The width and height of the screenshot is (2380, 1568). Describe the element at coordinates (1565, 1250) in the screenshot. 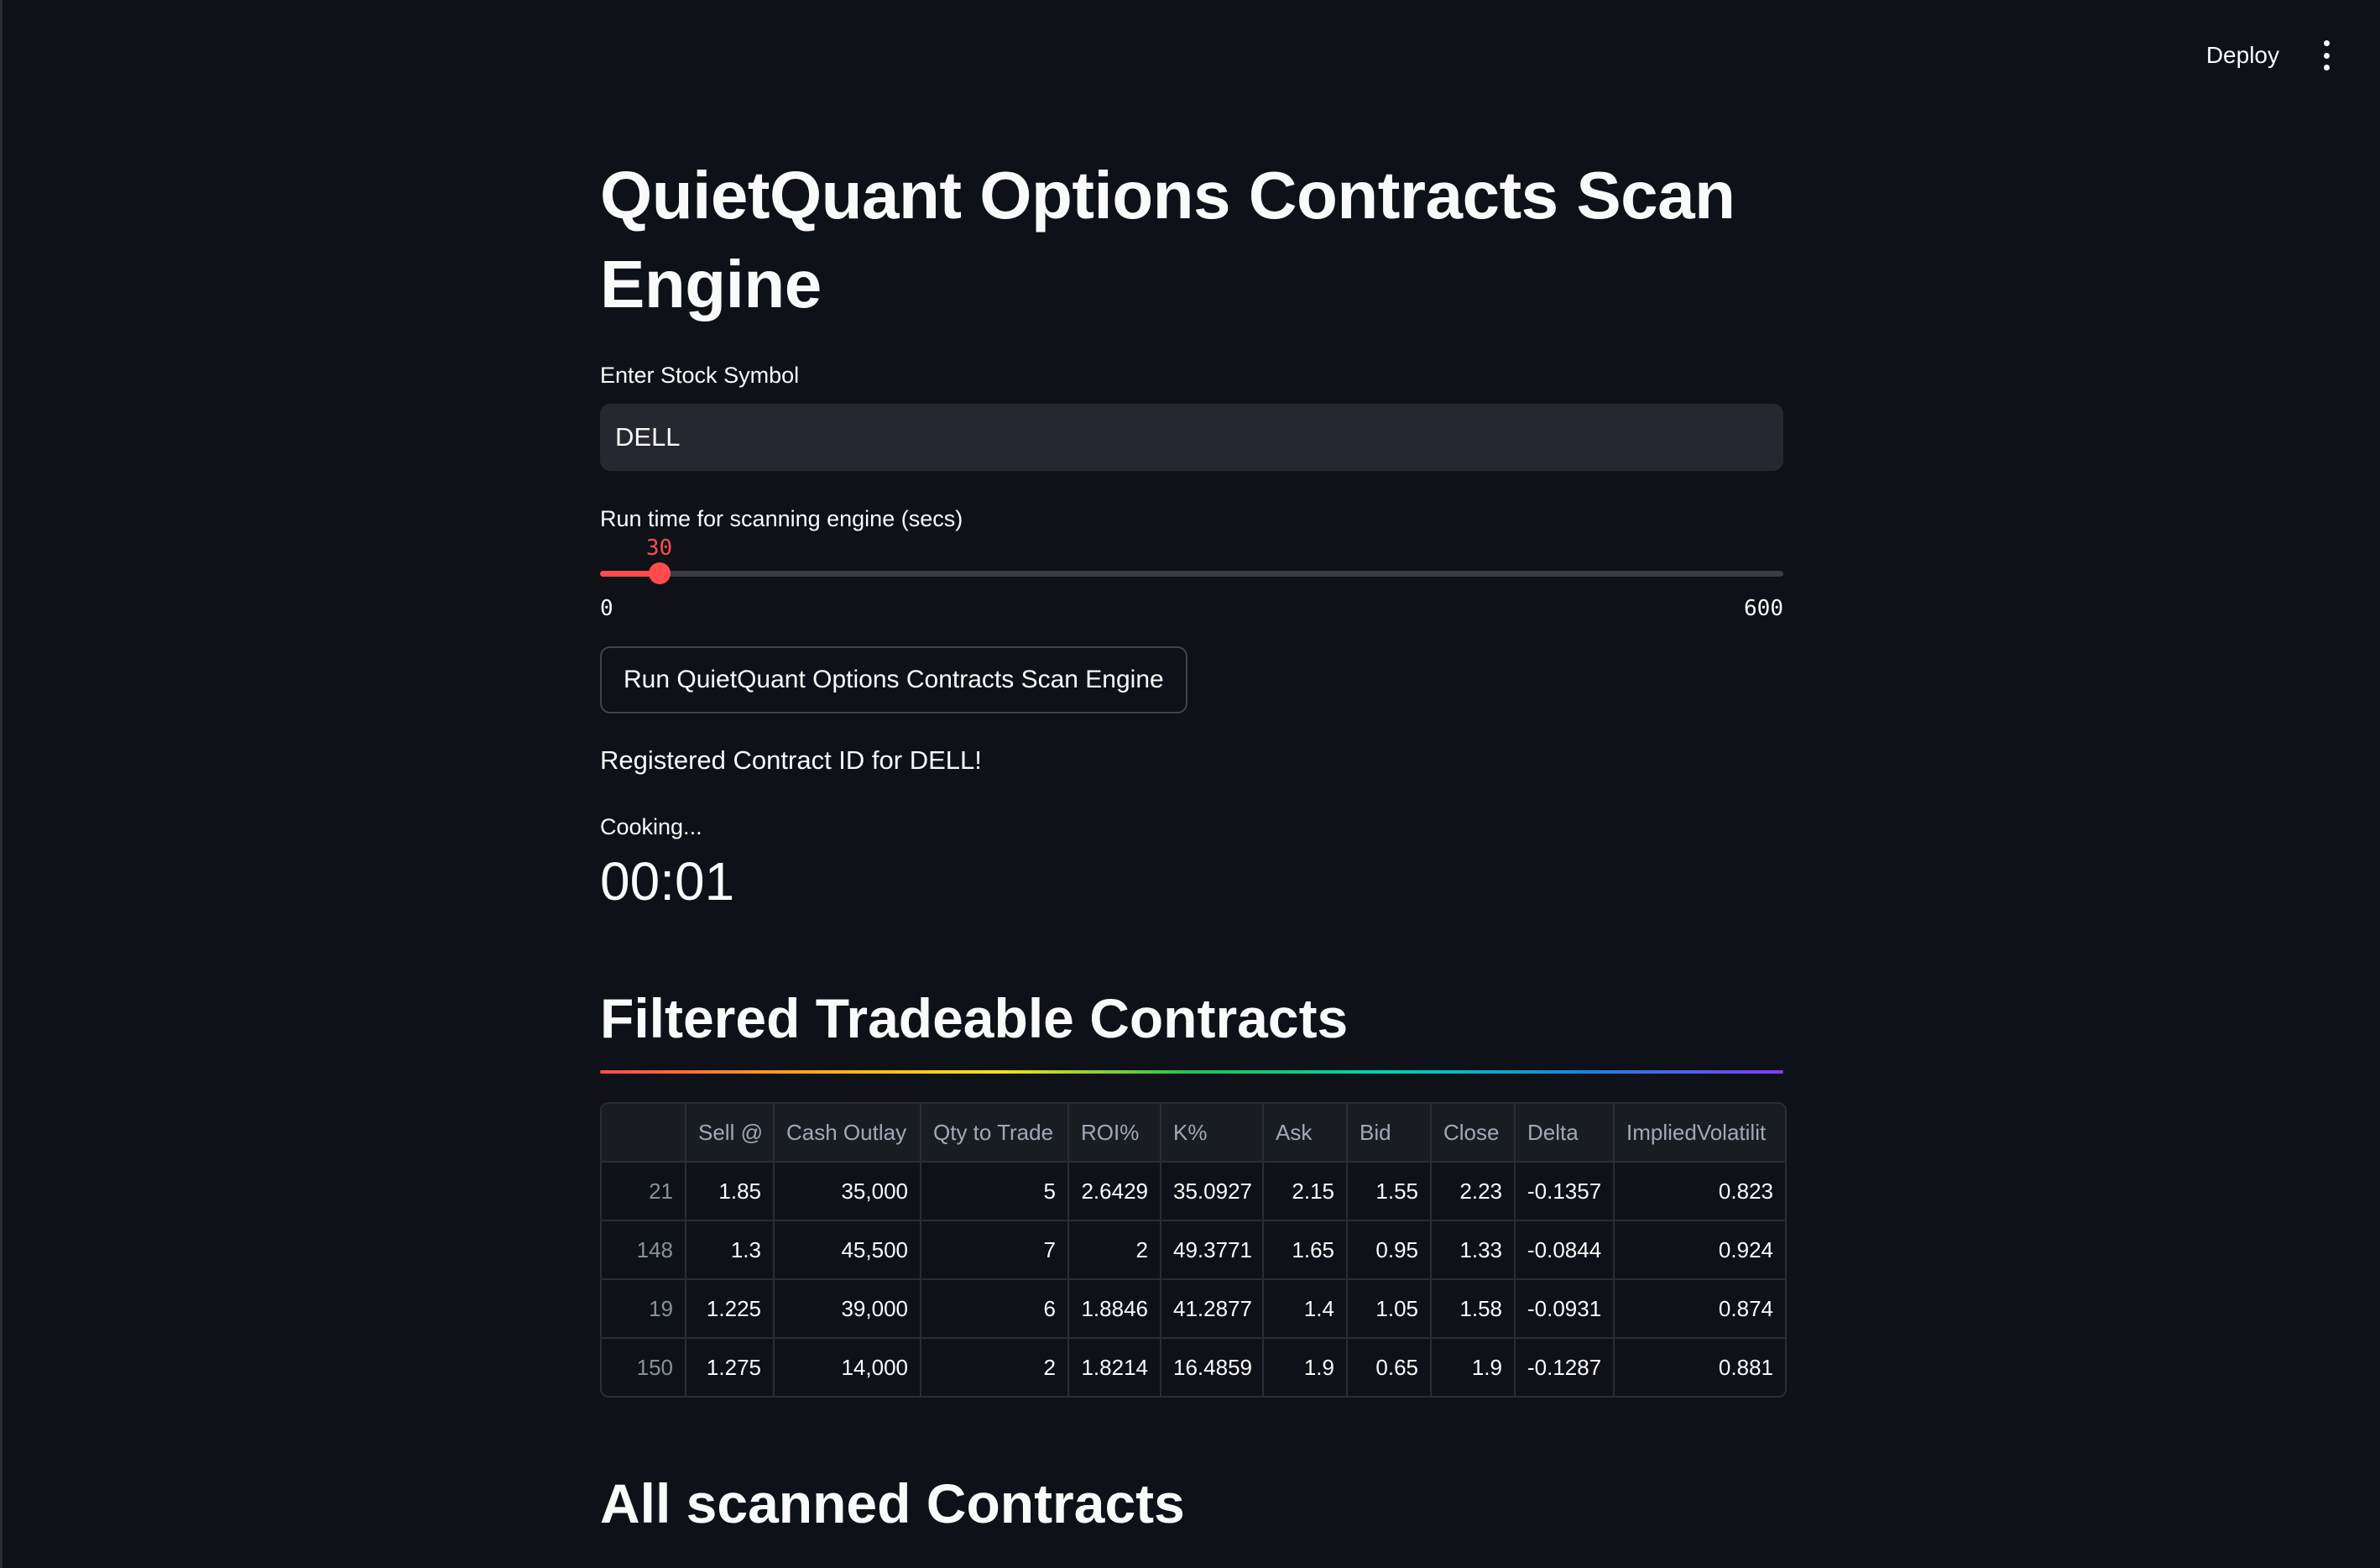

I see `table-cell: -0.0844` at that location.